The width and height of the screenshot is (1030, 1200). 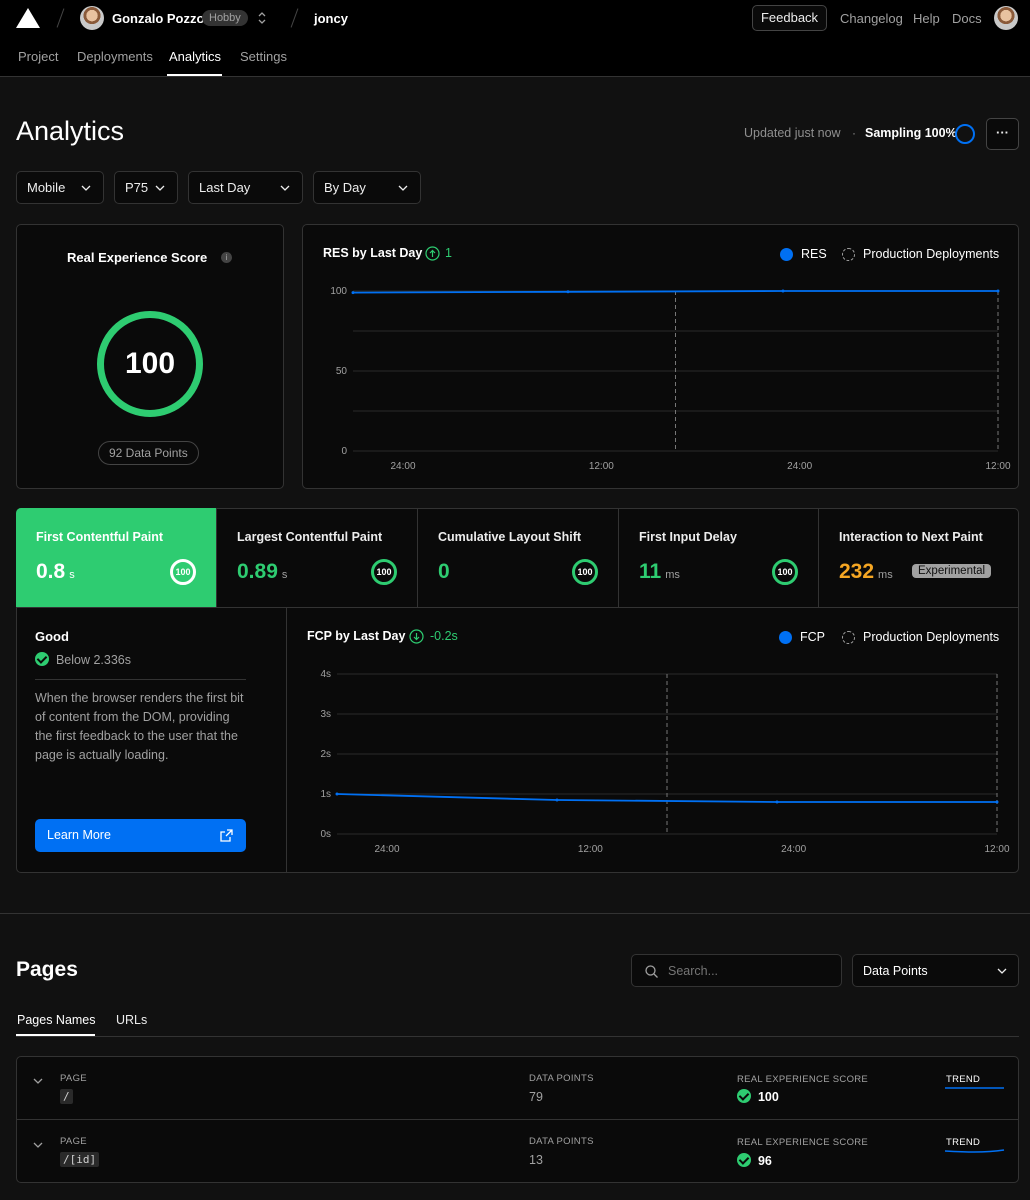 What do you see at coordinates (317, 558) in the screenshot?
I see `metric-lcp: Largest Contentful Paint 0.89 s 100` at bounding box center [317, 558].